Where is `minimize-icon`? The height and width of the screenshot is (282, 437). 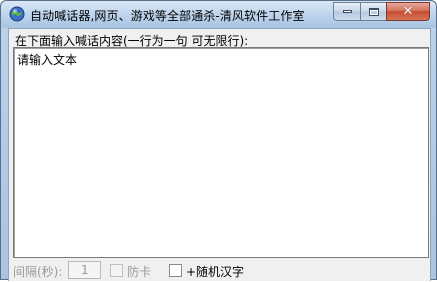 minimize-icon is located at coordinates (347, 11).